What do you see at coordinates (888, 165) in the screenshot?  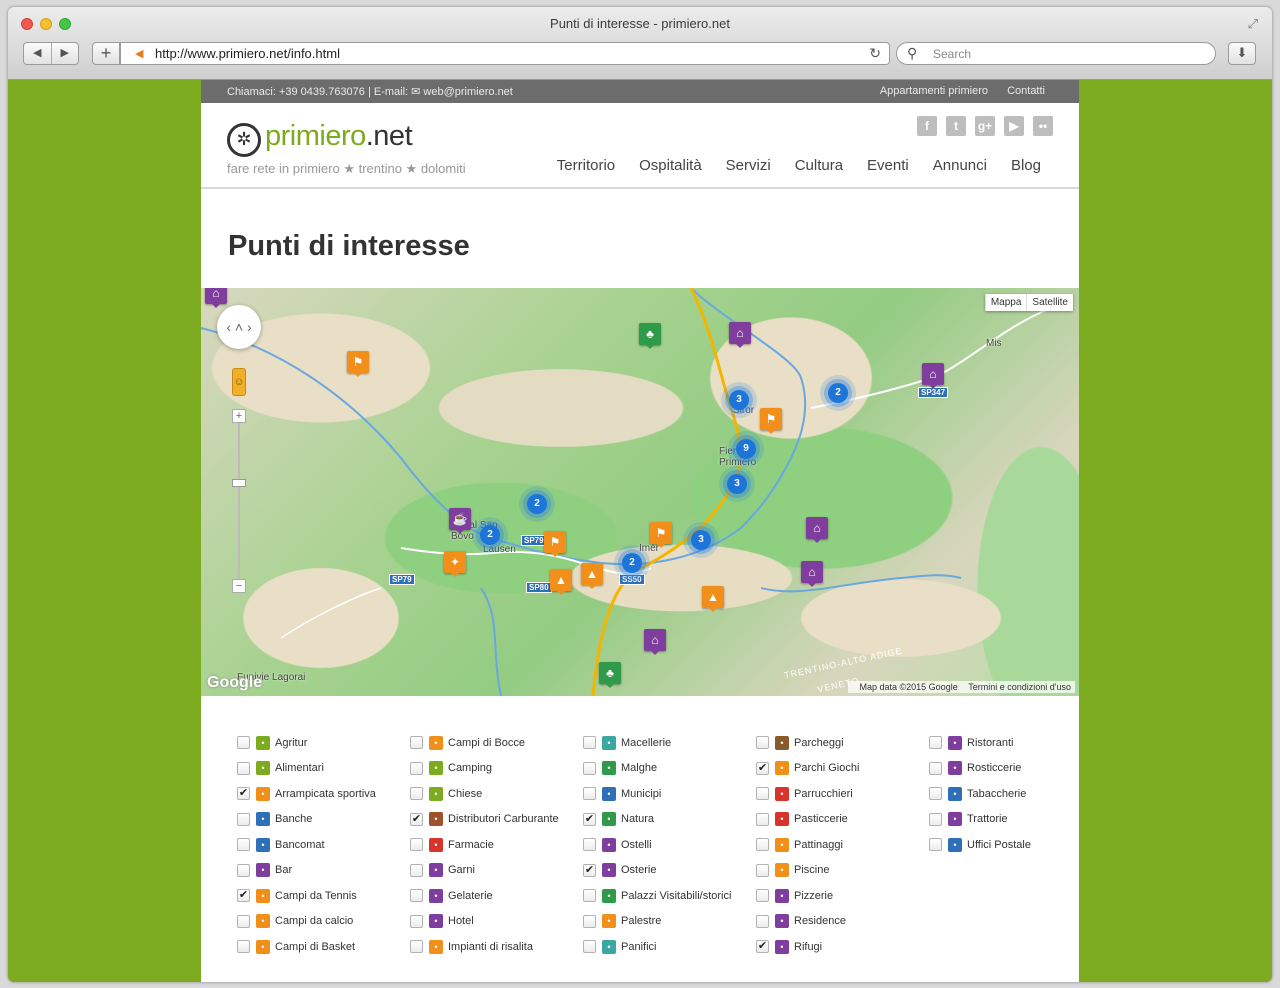 I see `nav-eventi: Eventi` at bounding box center [888, 165].